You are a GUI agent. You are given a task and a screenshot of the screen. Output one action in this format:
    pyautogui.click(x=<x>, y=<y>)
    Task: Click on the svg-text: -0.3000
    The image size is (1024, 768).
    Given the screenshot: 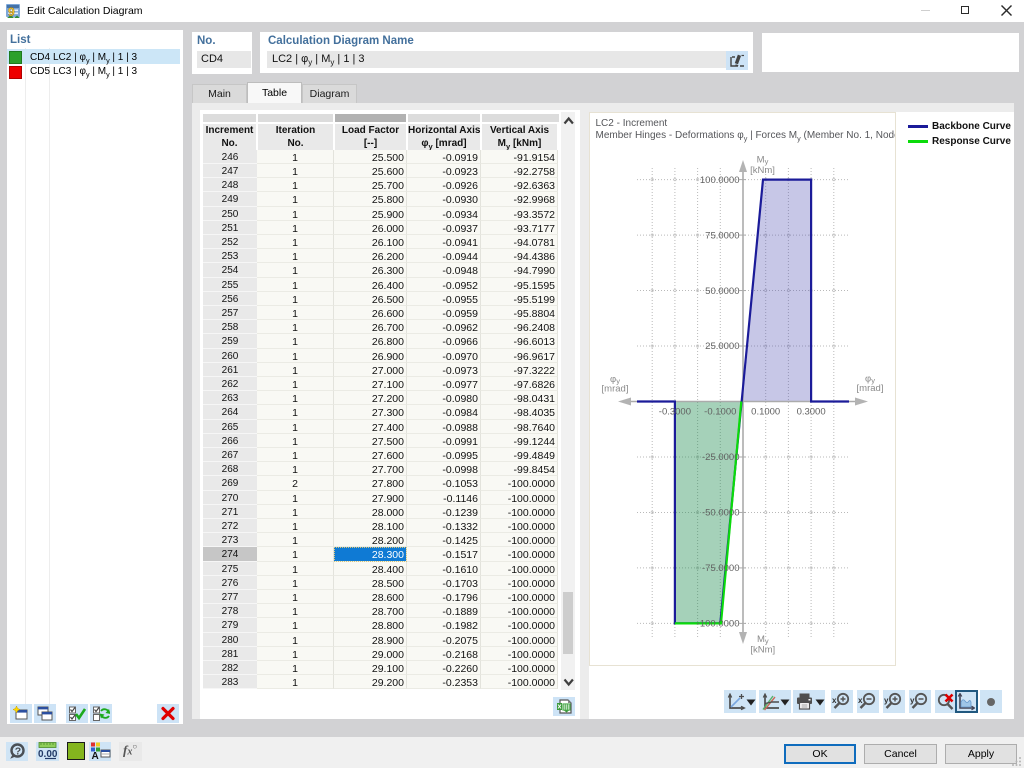 What is the action you would take?
    pyautogui.click(x=675, y=412)
    